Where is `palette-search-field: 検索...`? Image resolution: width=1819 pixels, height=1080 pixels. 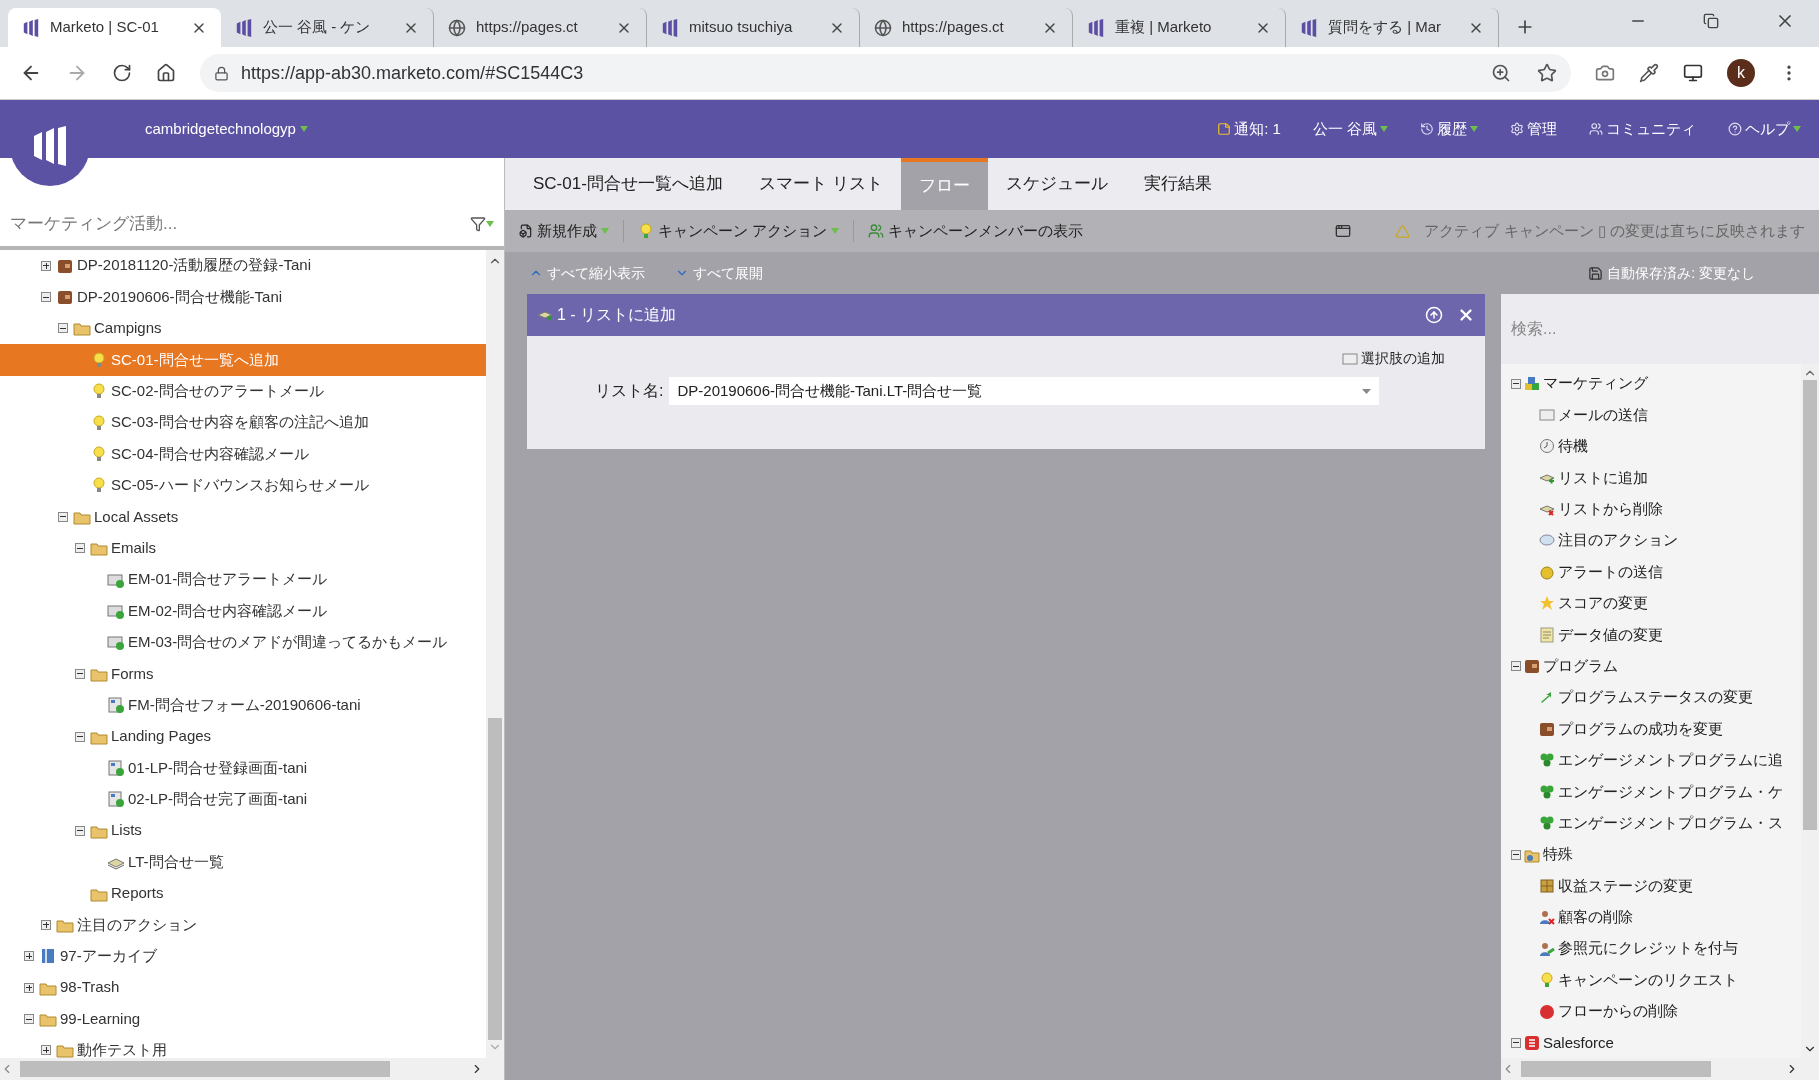 palette-search-field: 検索... is located at coordinates (1660, 329).